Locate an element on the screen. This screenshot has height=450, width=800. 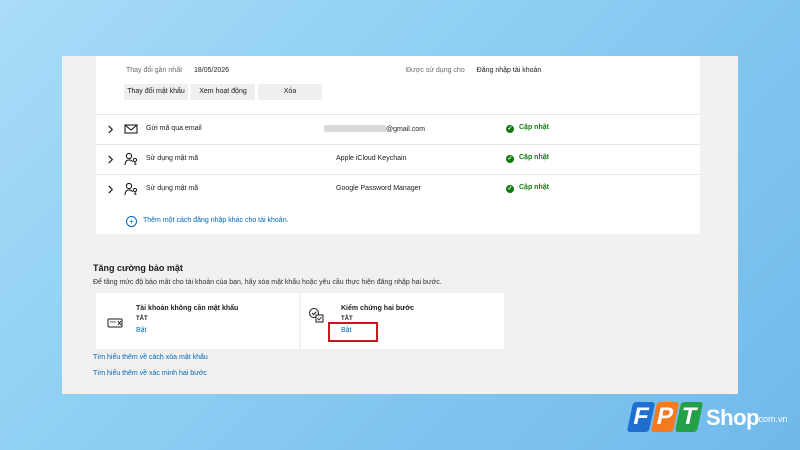
plus-circle-icon: + is located at coordinates (131, 221).